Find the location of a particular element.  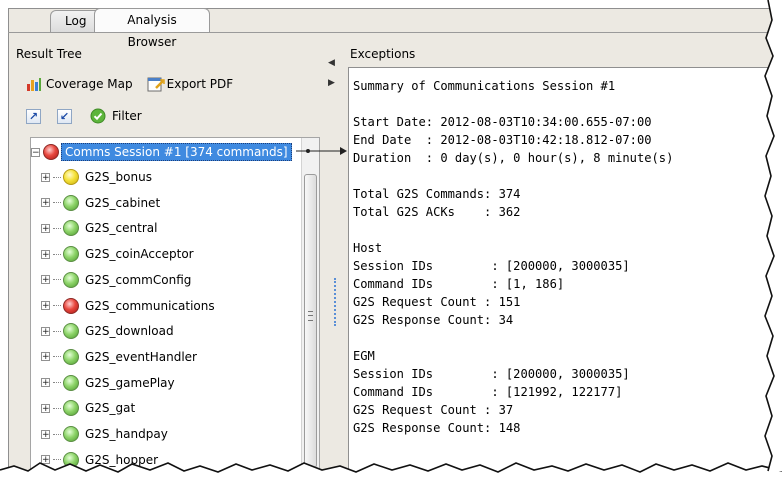

tab-analysis-browser: Analysis Browser is located at coordinates (152, 28).